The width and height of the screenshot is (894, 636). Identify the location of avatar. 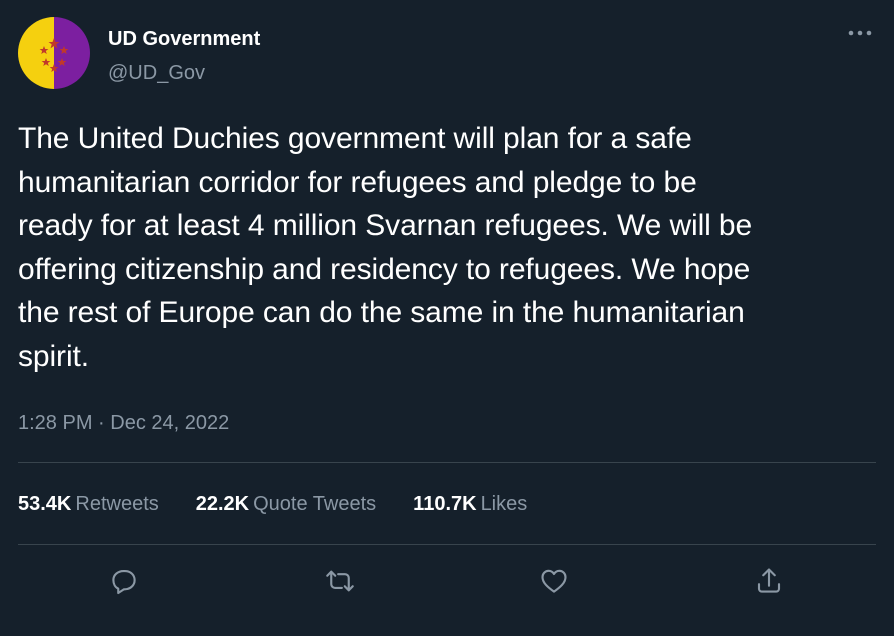
(54, 53).